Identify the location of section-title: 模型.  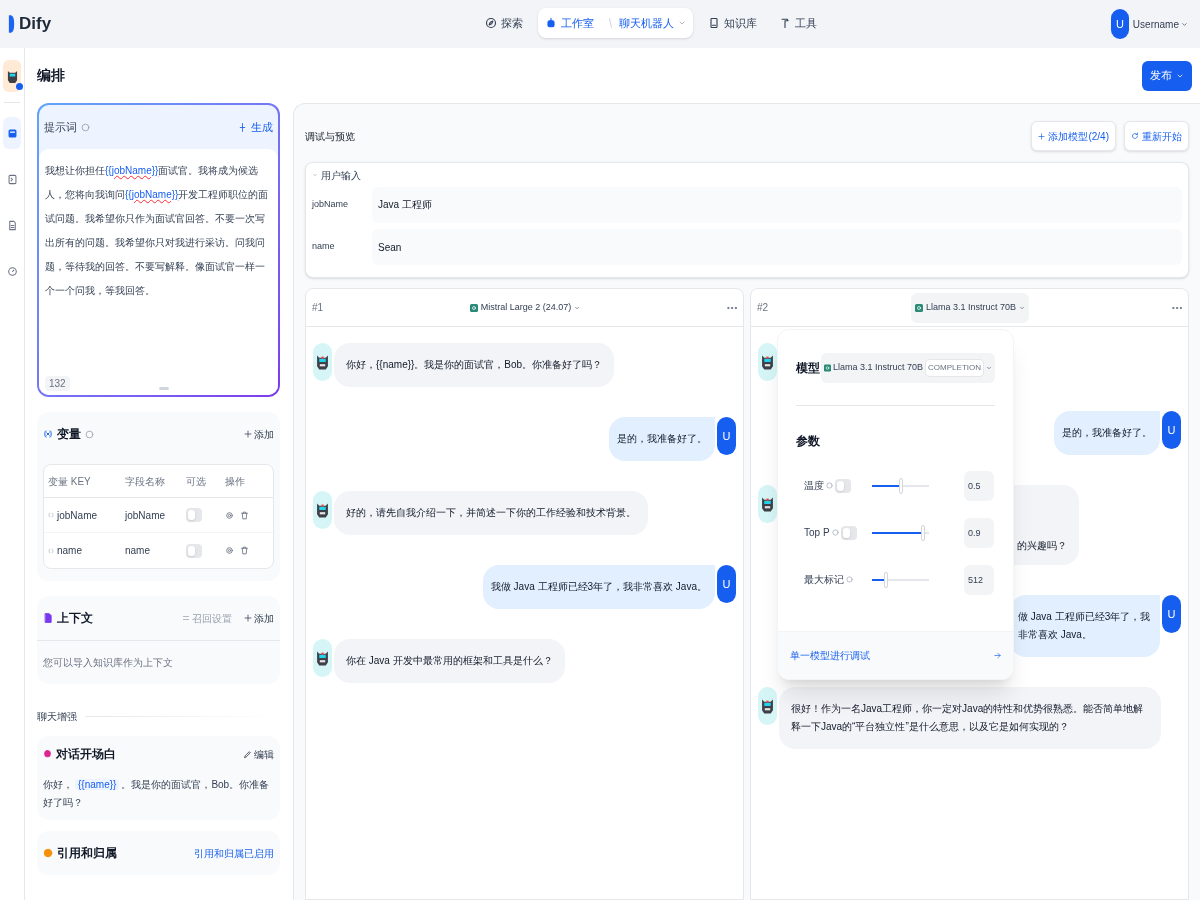
(808, 368).